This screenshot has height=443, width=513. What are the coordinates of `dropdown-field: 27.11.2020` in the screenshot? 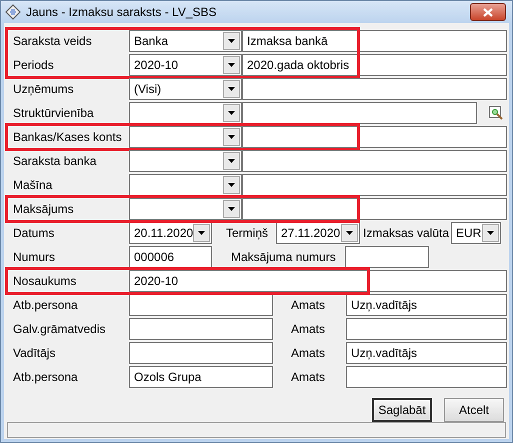 It's located at (318, 233).